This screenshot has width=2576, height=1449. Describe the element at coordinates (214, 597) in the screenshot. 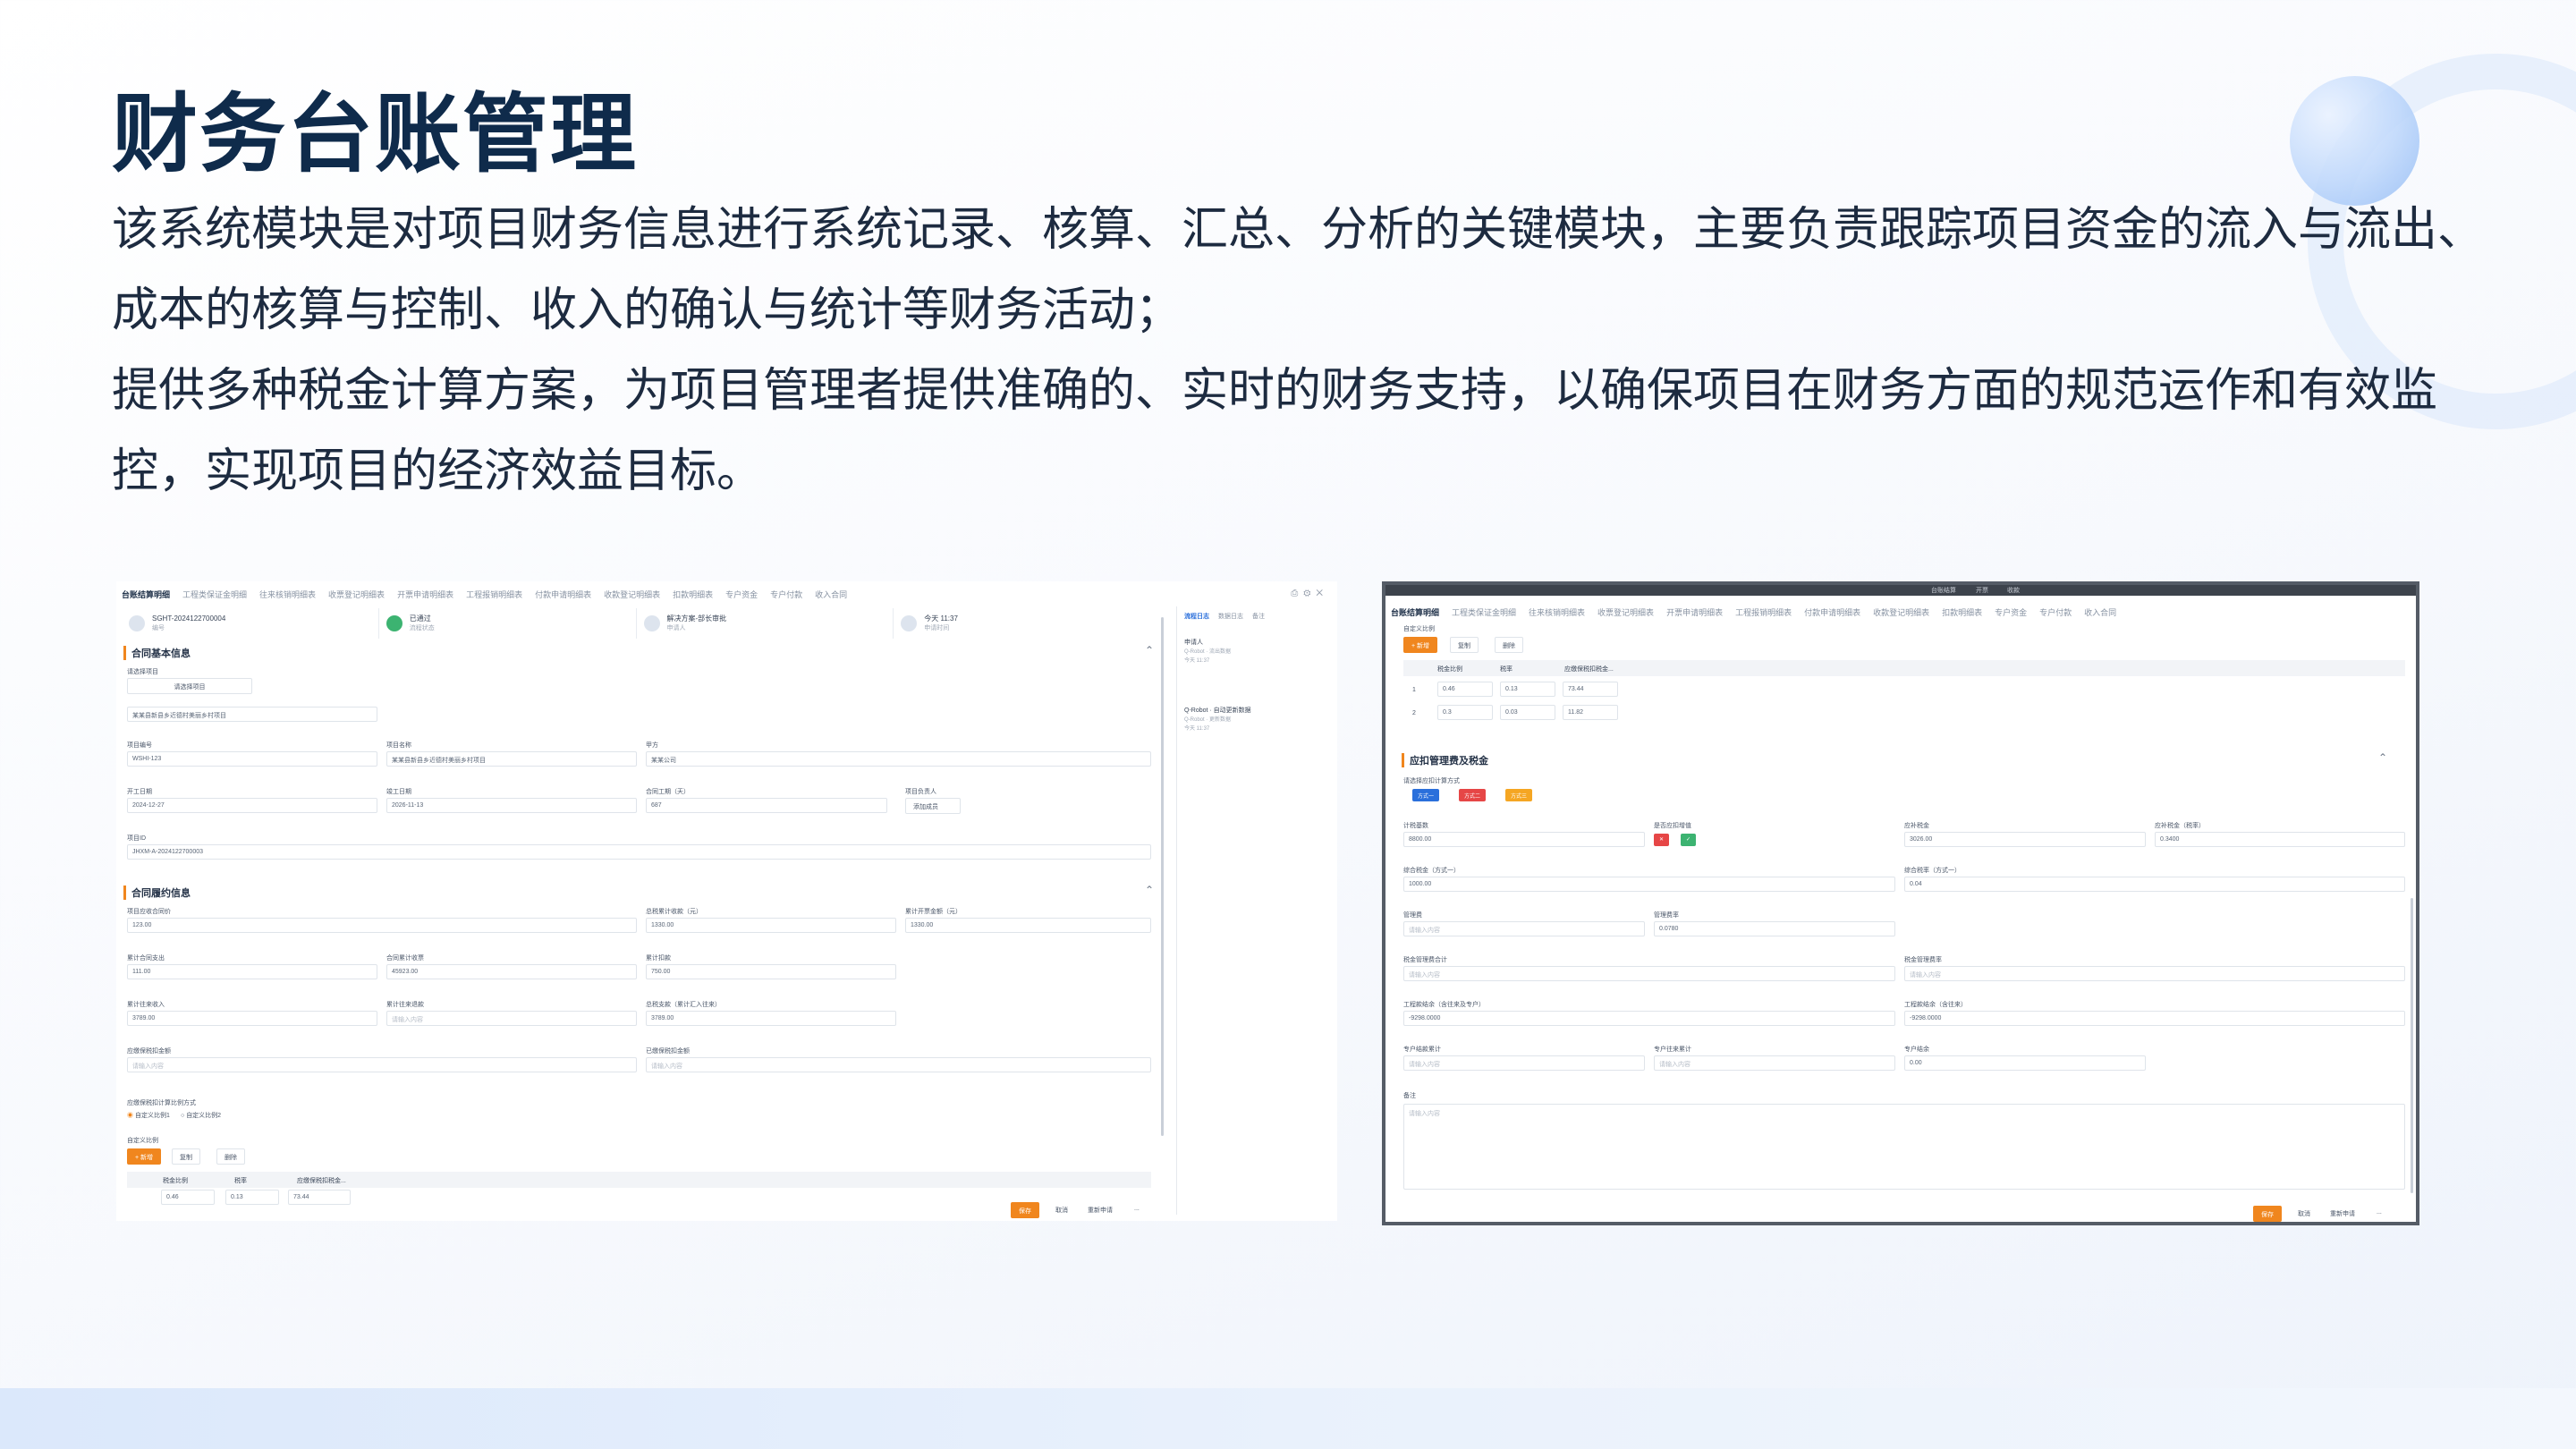

I see `left-tab: 工程类保证金明细` at that location.